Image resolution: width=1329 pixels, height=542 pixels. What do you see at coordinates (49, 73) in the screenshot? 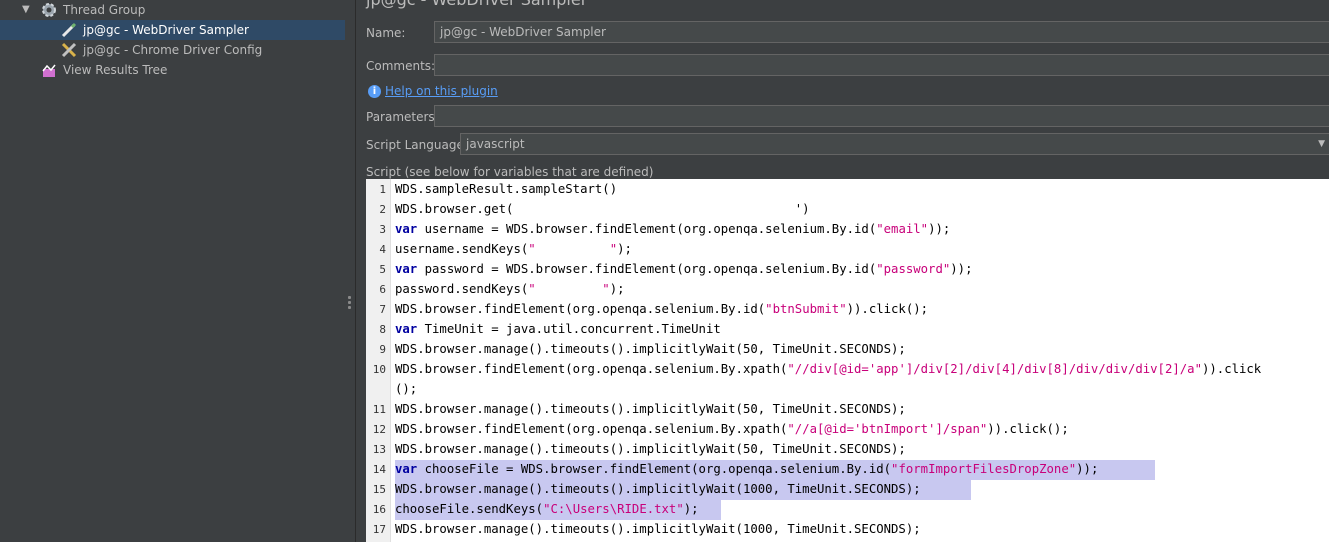
I see `chart-icon` at bounding box center [49, 73].